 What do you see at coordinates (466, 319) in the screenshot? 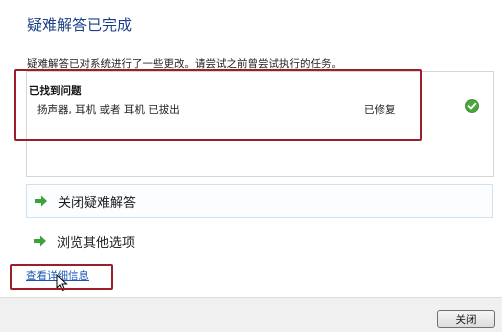
I see `close-button: 关闭` at bounding box center [466, 319].